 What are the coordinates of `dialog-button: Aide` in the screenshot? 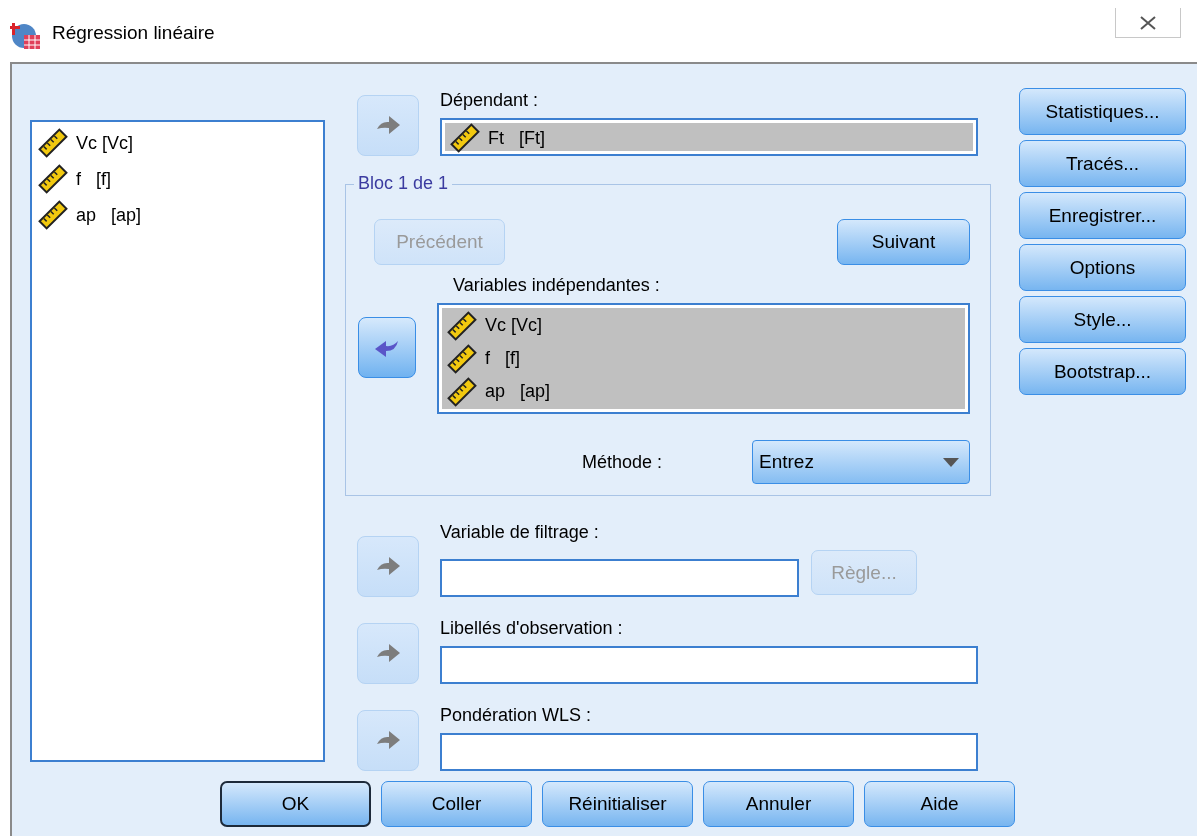 It's located at (939, 804).